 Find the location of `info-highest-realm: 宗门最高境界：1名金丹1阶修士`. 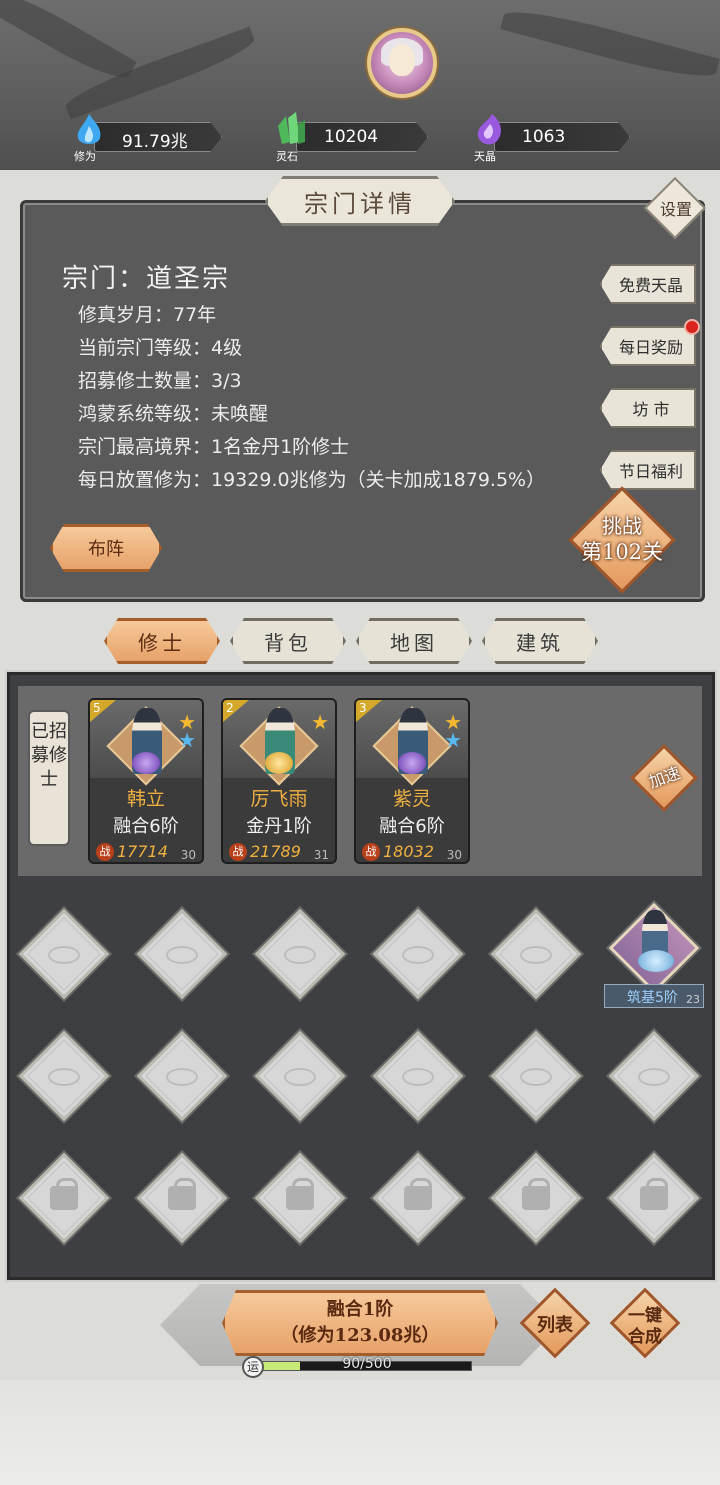

info-highest-realm: 宗门最高境界：1名金丹1阶修士 is located at coordinates (214, 447).